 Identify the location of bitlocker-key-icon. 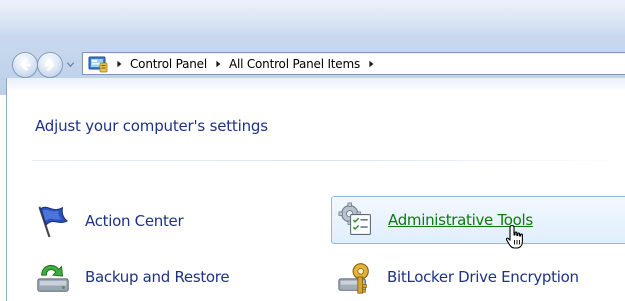
(355, 277).